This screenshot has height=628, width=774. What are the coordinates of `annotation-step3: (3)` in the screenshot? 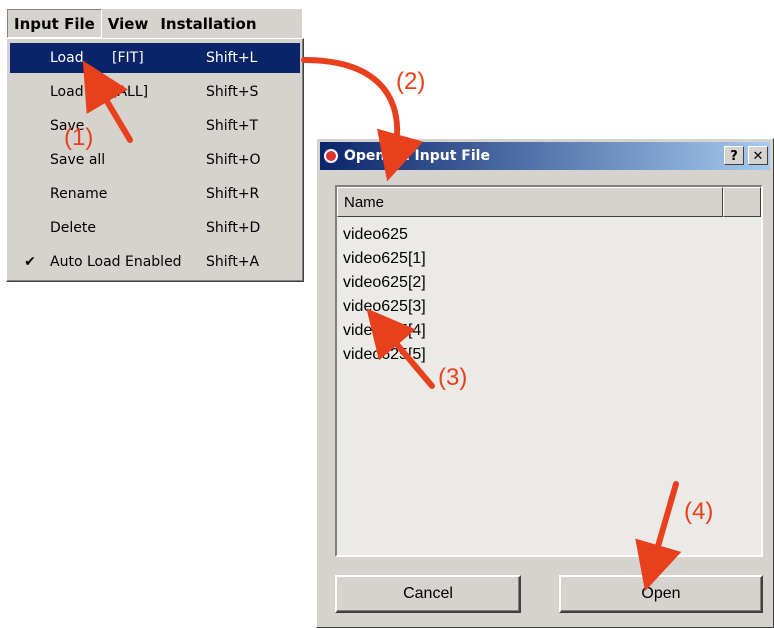 It's located at (453, 377).